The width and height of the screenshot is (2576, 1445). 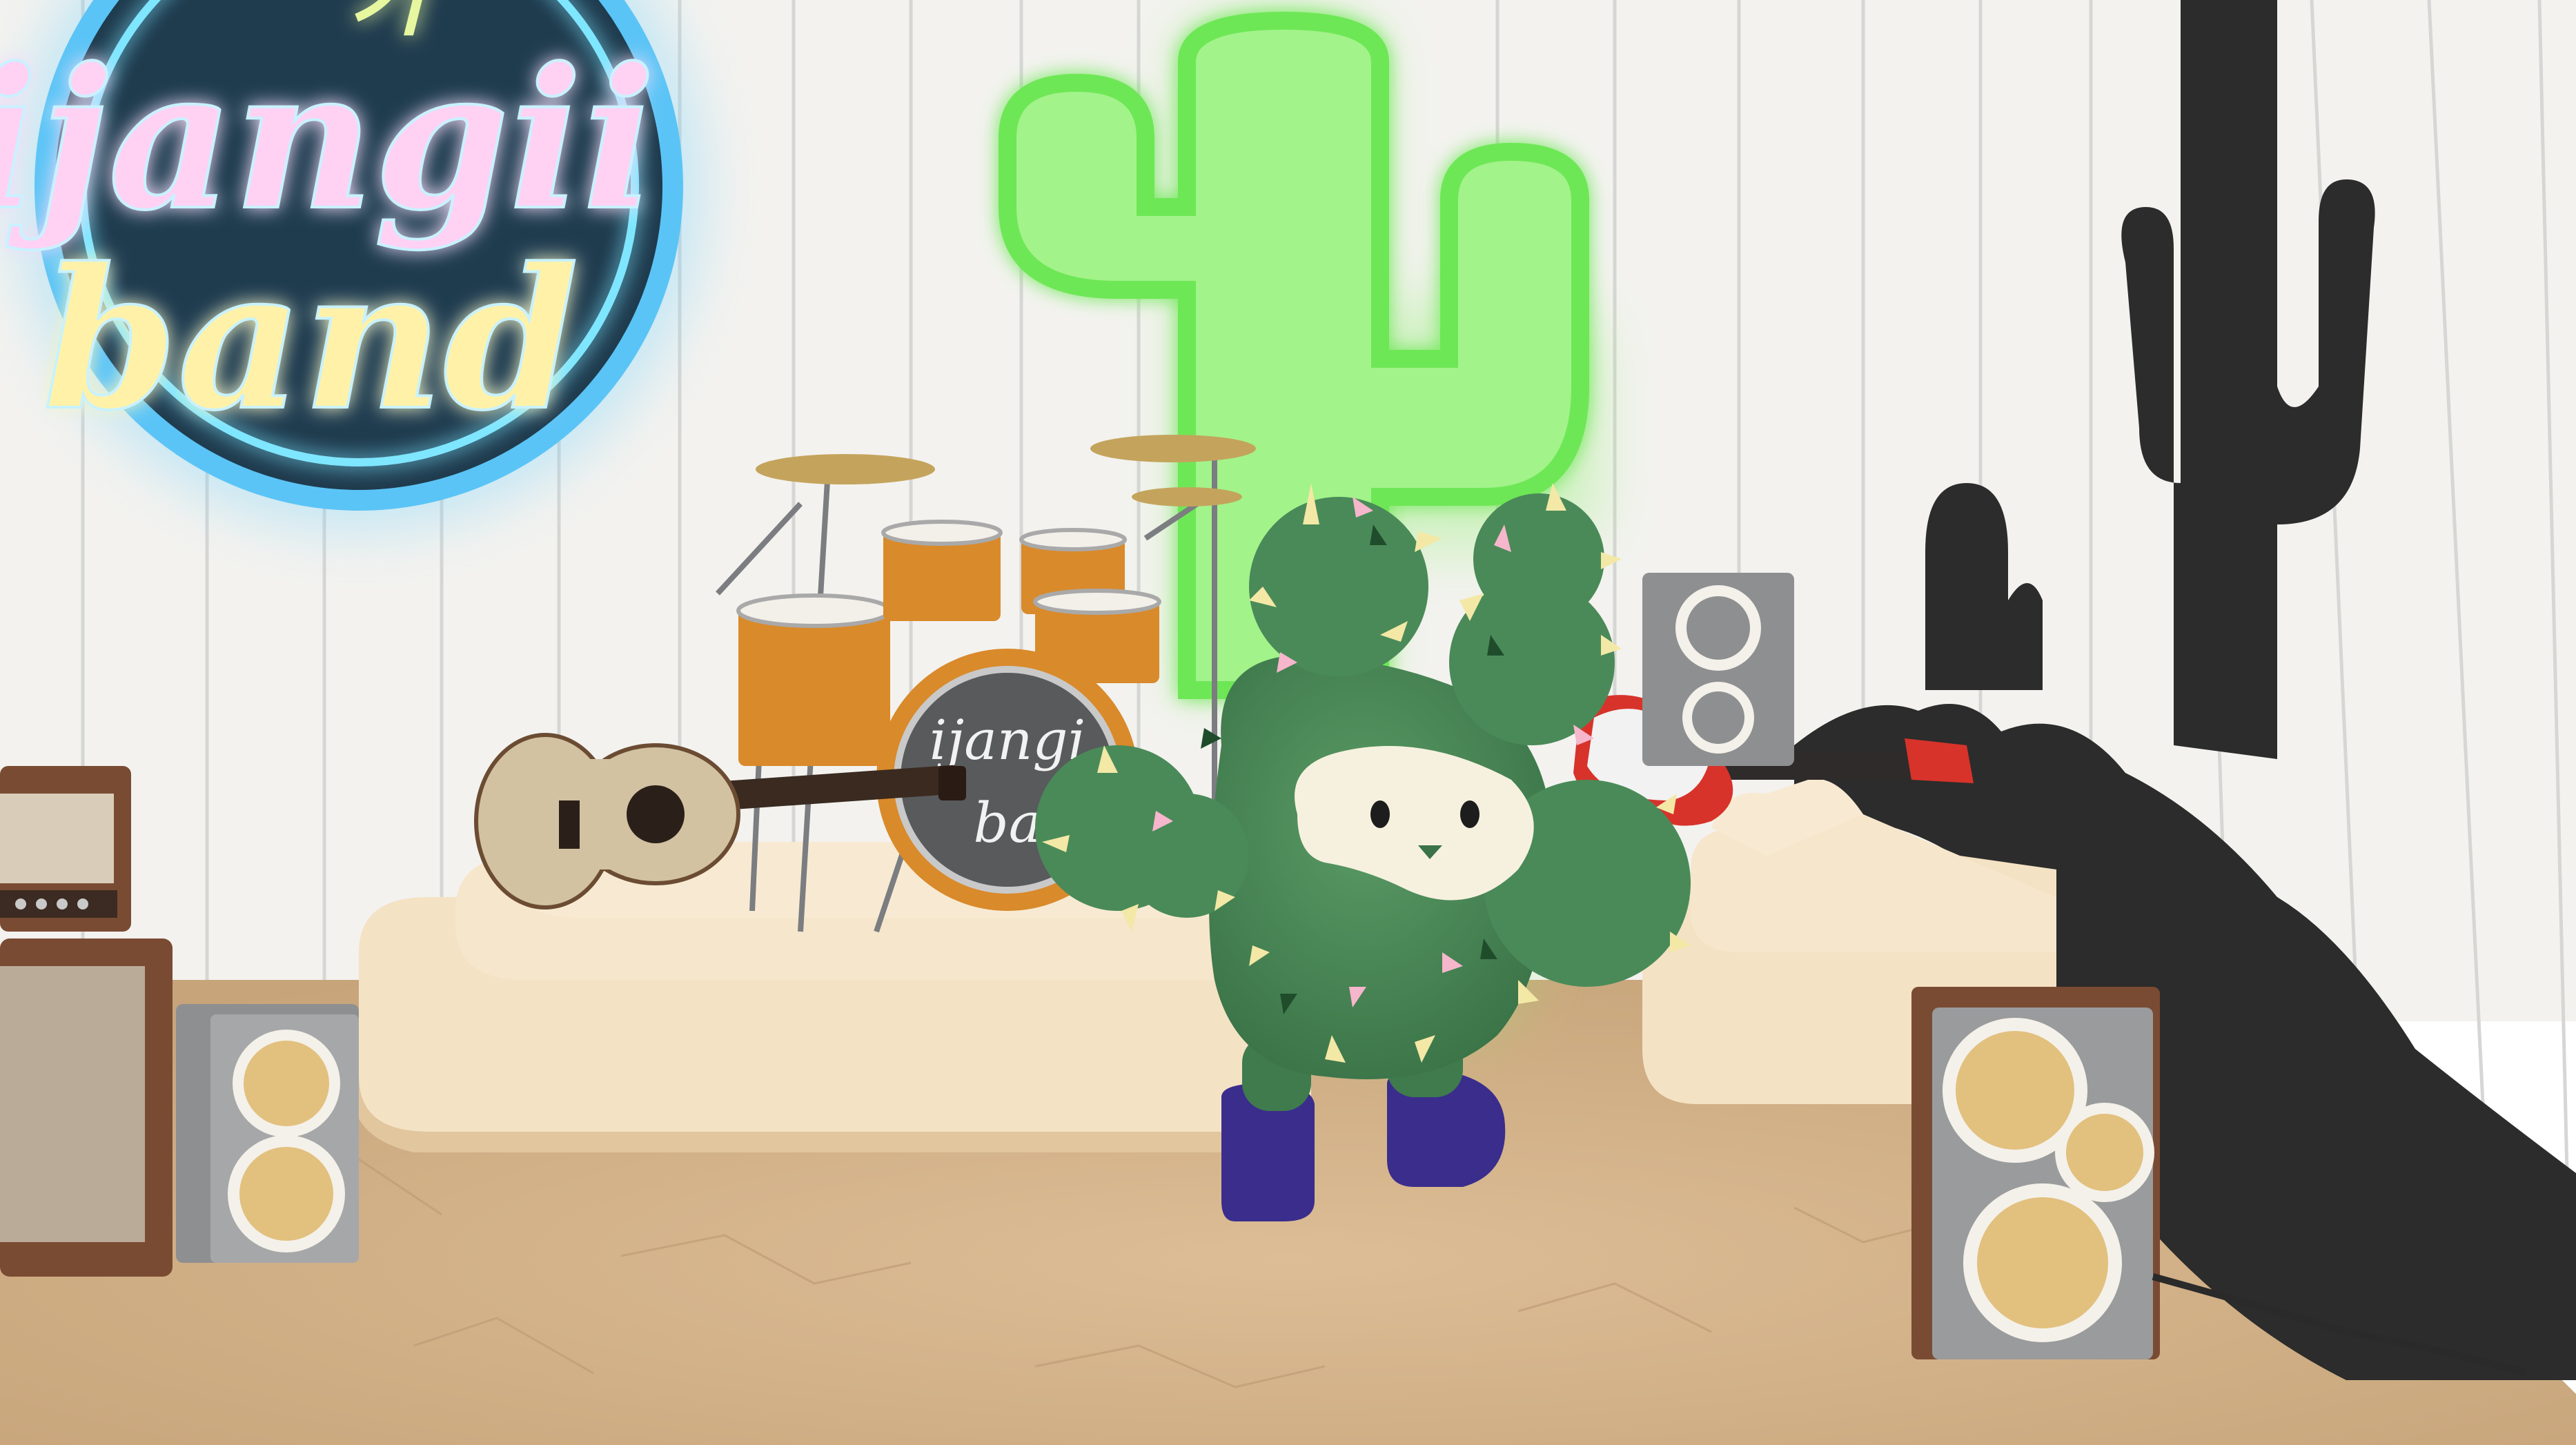 I want to click on bass-drum-line2: ba, so click(x=1008, y=823).